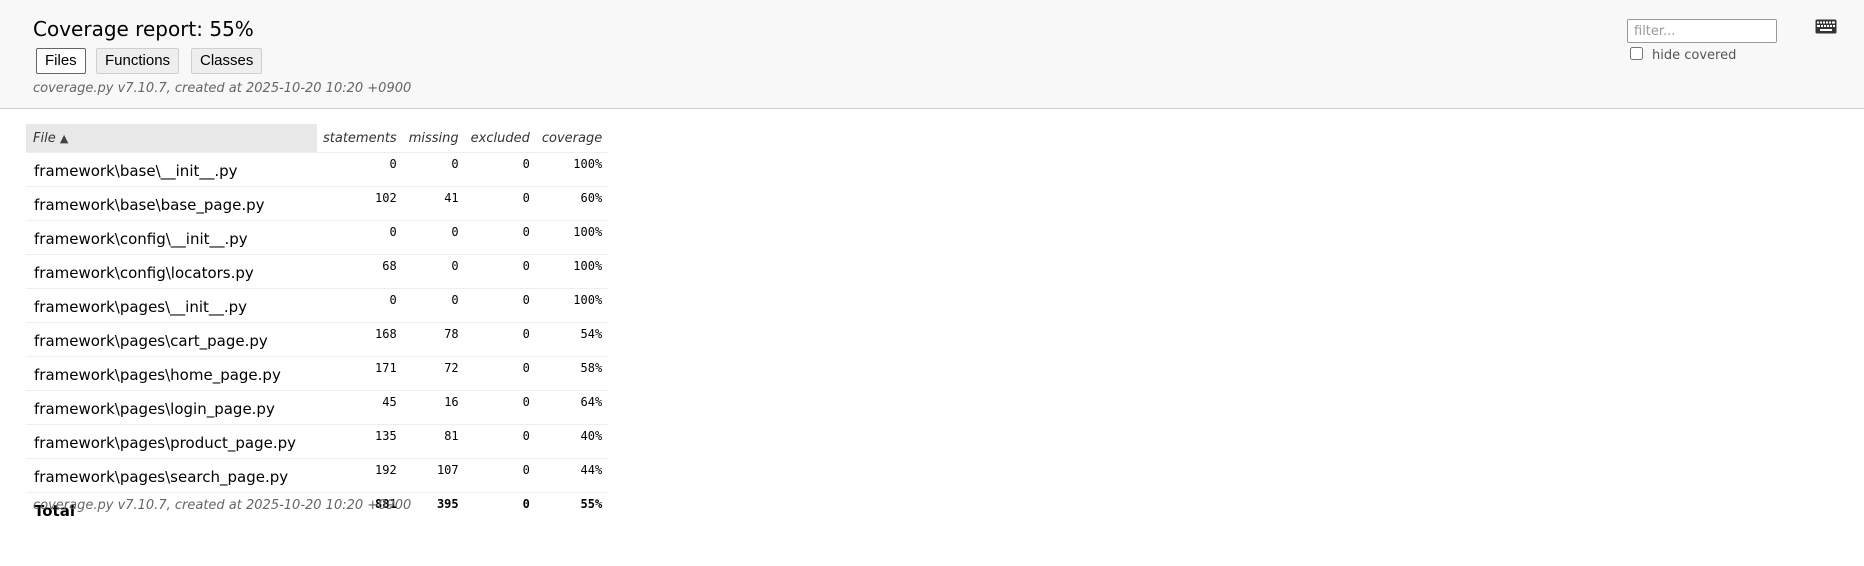 Image resolution: width=1864 pixels, height=566 pixels. Describe the element at coordinates (572, 339) in the screenshot. I see `coverage-cell: 54%` at that location.